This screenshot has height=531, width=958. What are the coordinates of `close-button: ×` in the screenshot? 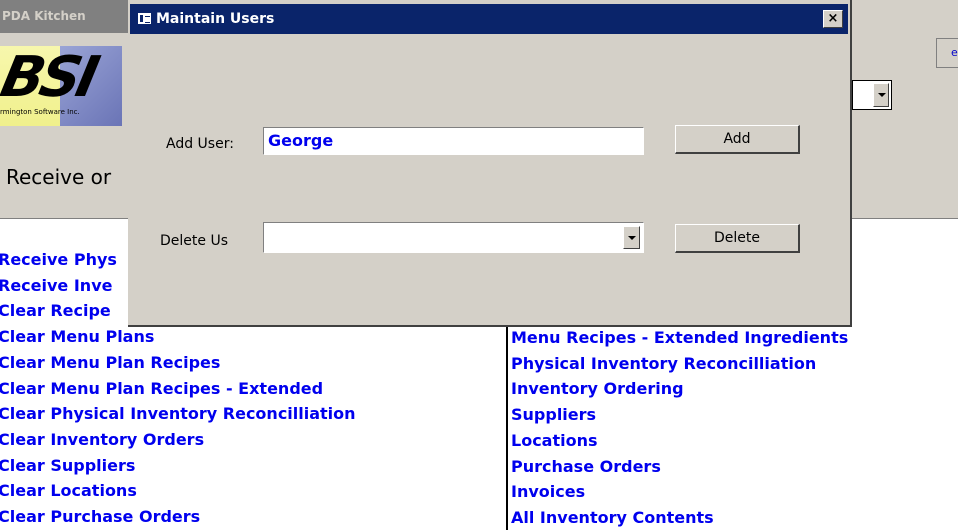 It's located at (833, 19).